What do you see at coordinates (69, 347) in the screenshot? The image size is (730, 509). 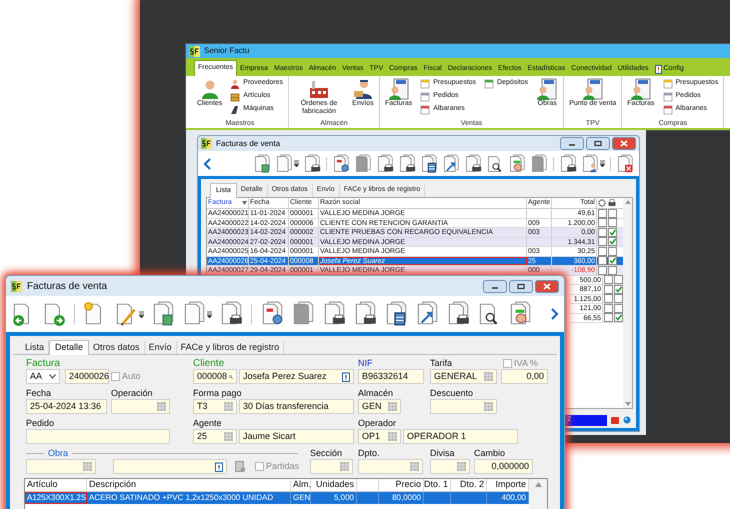 I see `tab: Detalle` at bounding box center [69, 347].